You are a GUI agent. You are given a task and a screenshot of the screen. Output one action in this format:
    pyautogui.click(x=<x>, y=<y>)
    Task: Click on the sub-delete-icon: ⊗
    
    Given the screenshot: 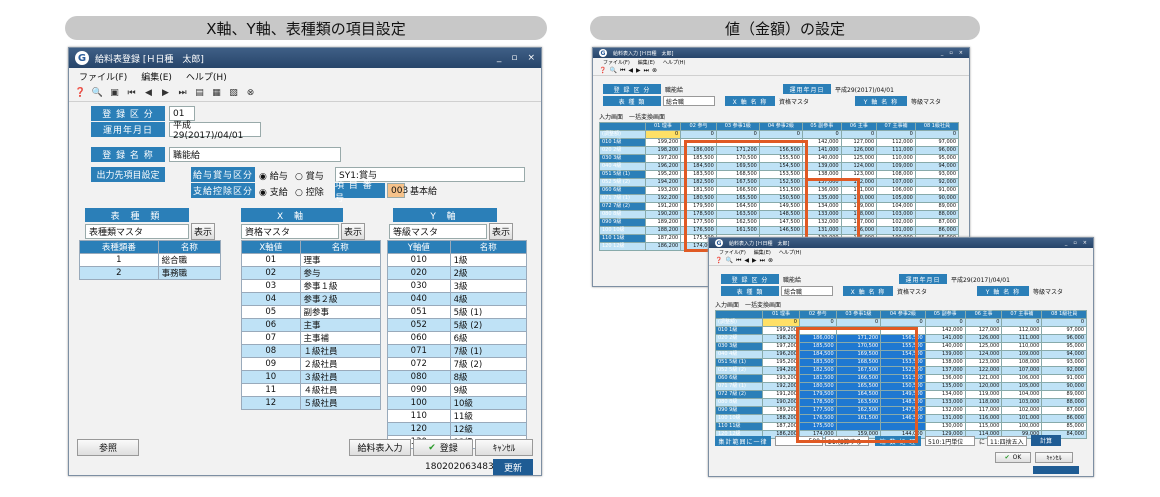 What is the action you would take?
    pyautogui.click(x=654, y=70)
    